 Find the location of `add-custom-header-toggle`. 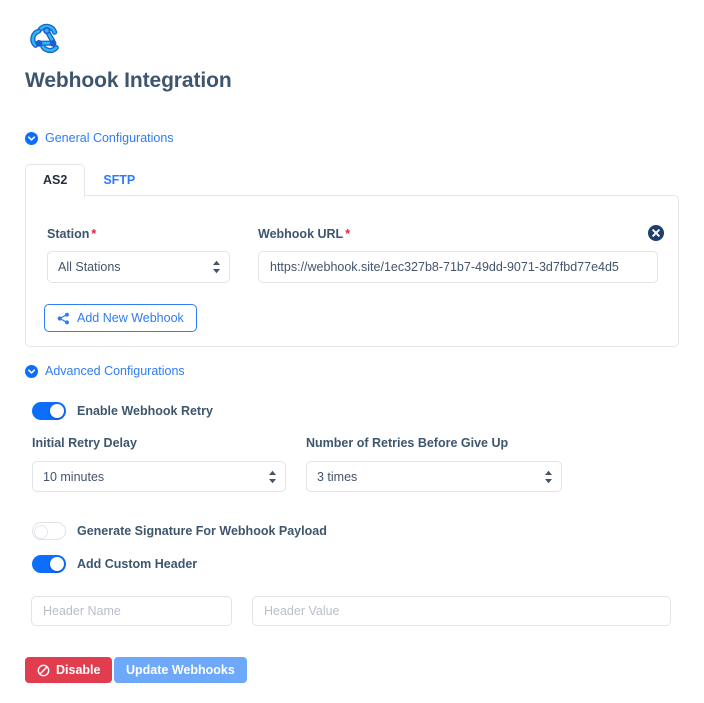

add-custom-header-toggle is located at coordinates (49, 564).